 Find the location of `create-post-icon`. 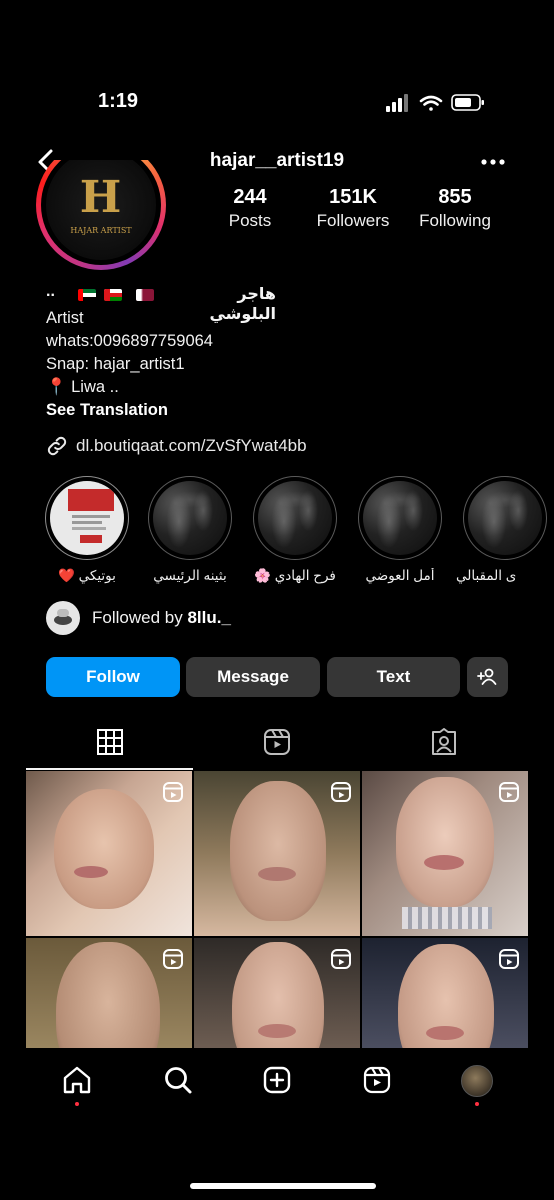

create-post-icon is located at coordinates (277, 1080).